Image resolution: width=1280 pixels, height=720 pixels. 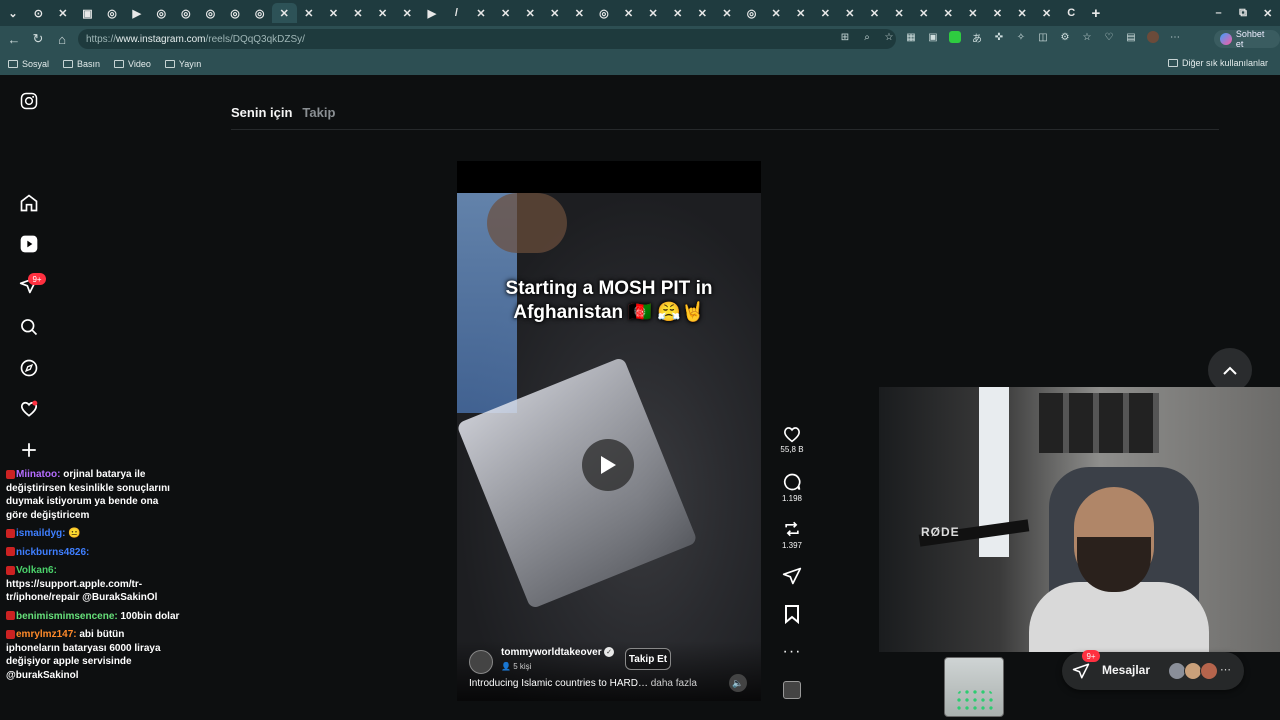 I want to click on play-button, so click(x=608, y=465).